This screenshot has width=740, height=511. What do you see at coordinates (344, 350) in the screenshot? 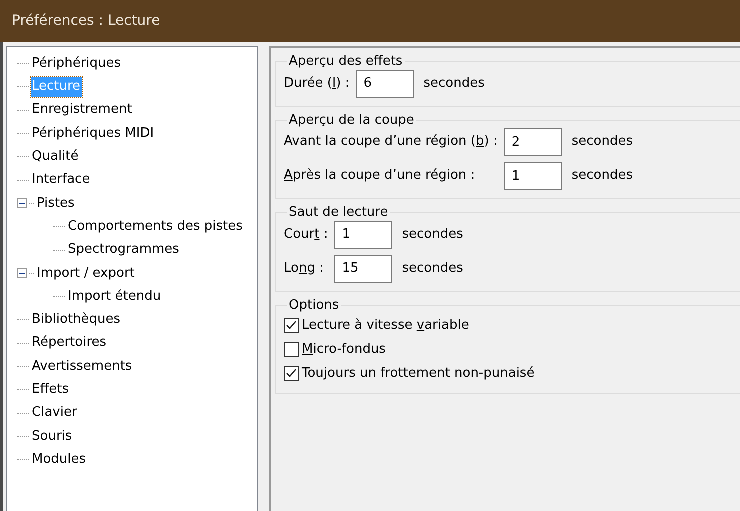
I see `checkbox-label: Micro-fondus` at bounding box center [344, 350].